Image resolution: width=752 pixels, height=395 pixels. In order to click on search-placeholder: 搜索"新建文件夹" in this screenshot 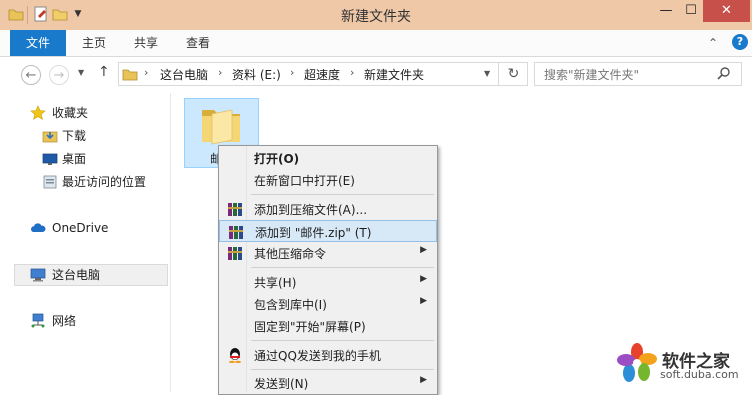, I will do `click(592, 75)`.